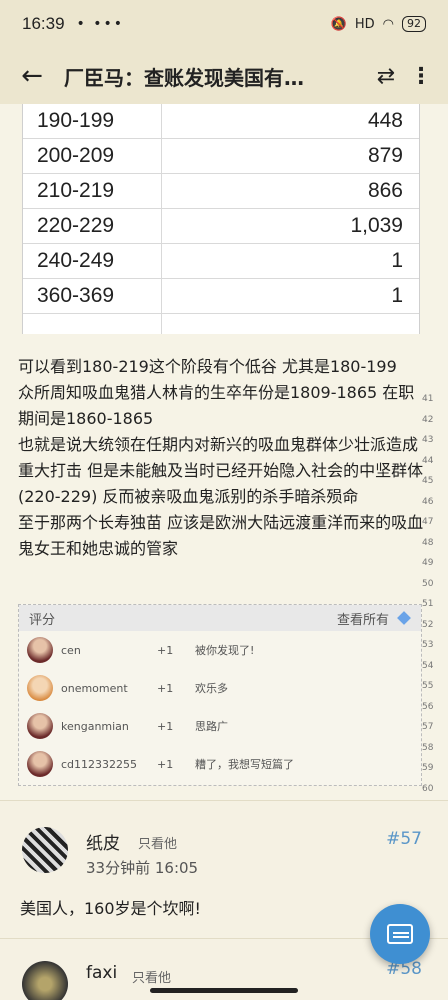  I want to click on rating-header: 评分 查看所有, so click(220, 618).